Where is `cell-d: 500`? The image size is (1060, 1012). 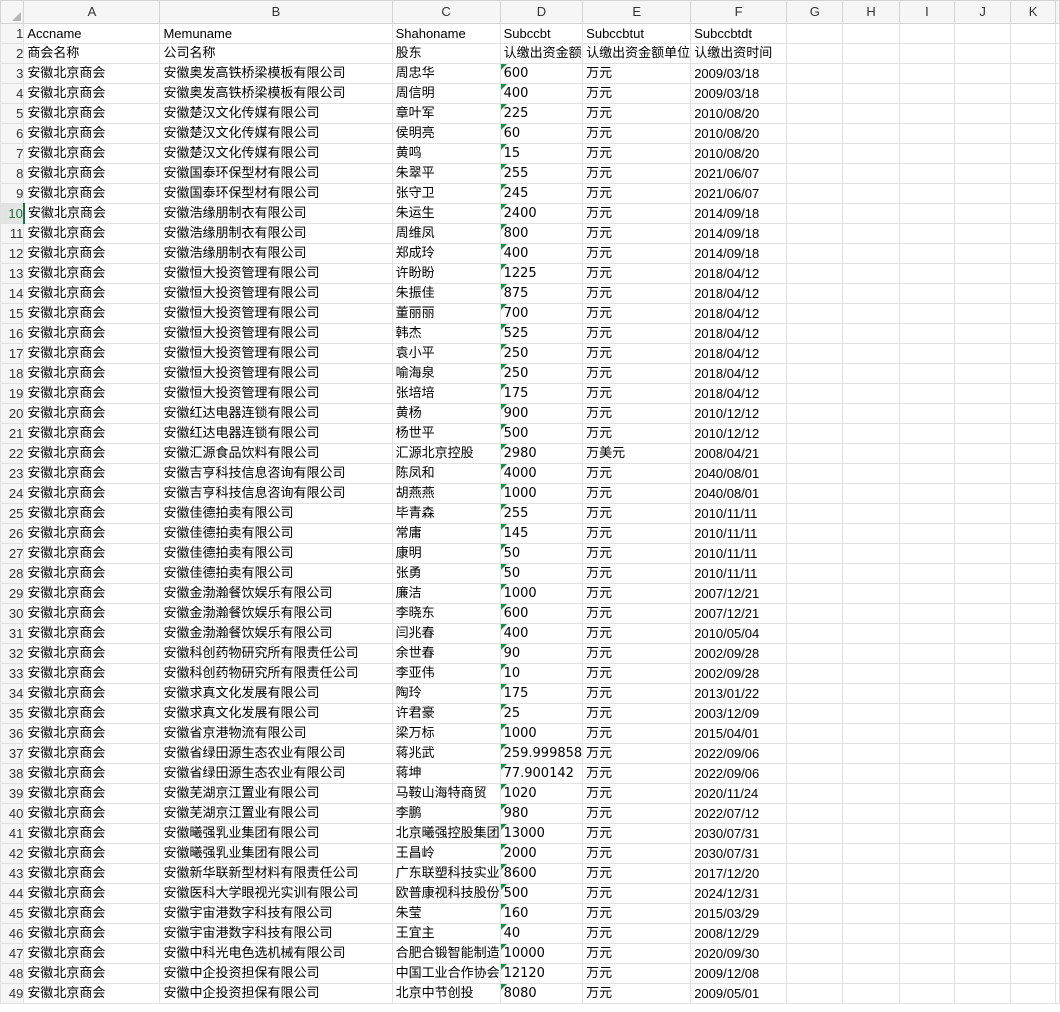 cell-d: 500 is located at coordinates (541, 893).